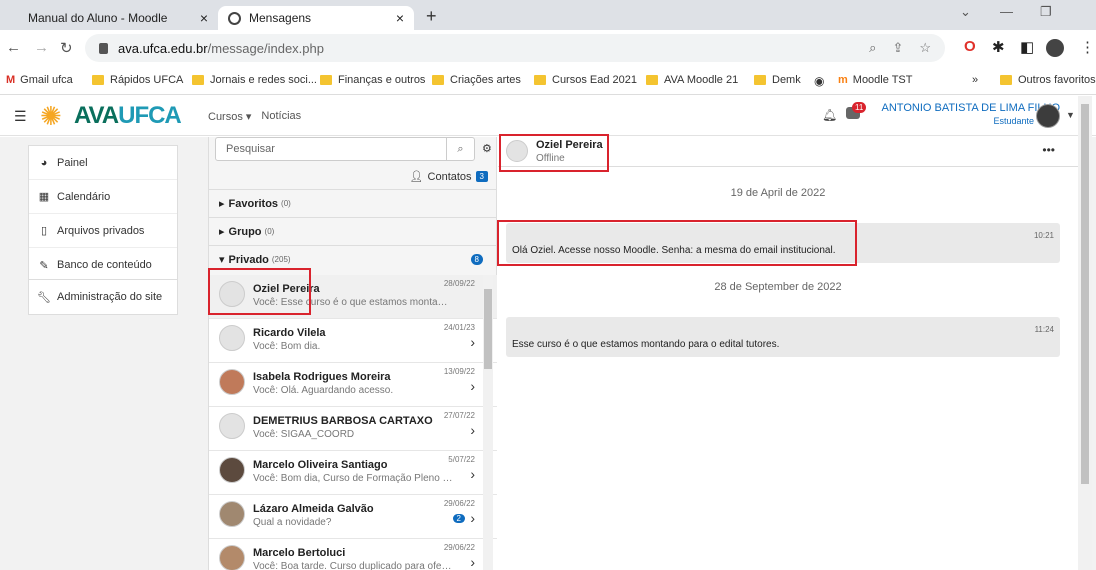  What do you see at coordinates (39, 80) in the screenshot?
I see `bookmark-gmail: M Gmail ufca` at bounding box center [39, 80].